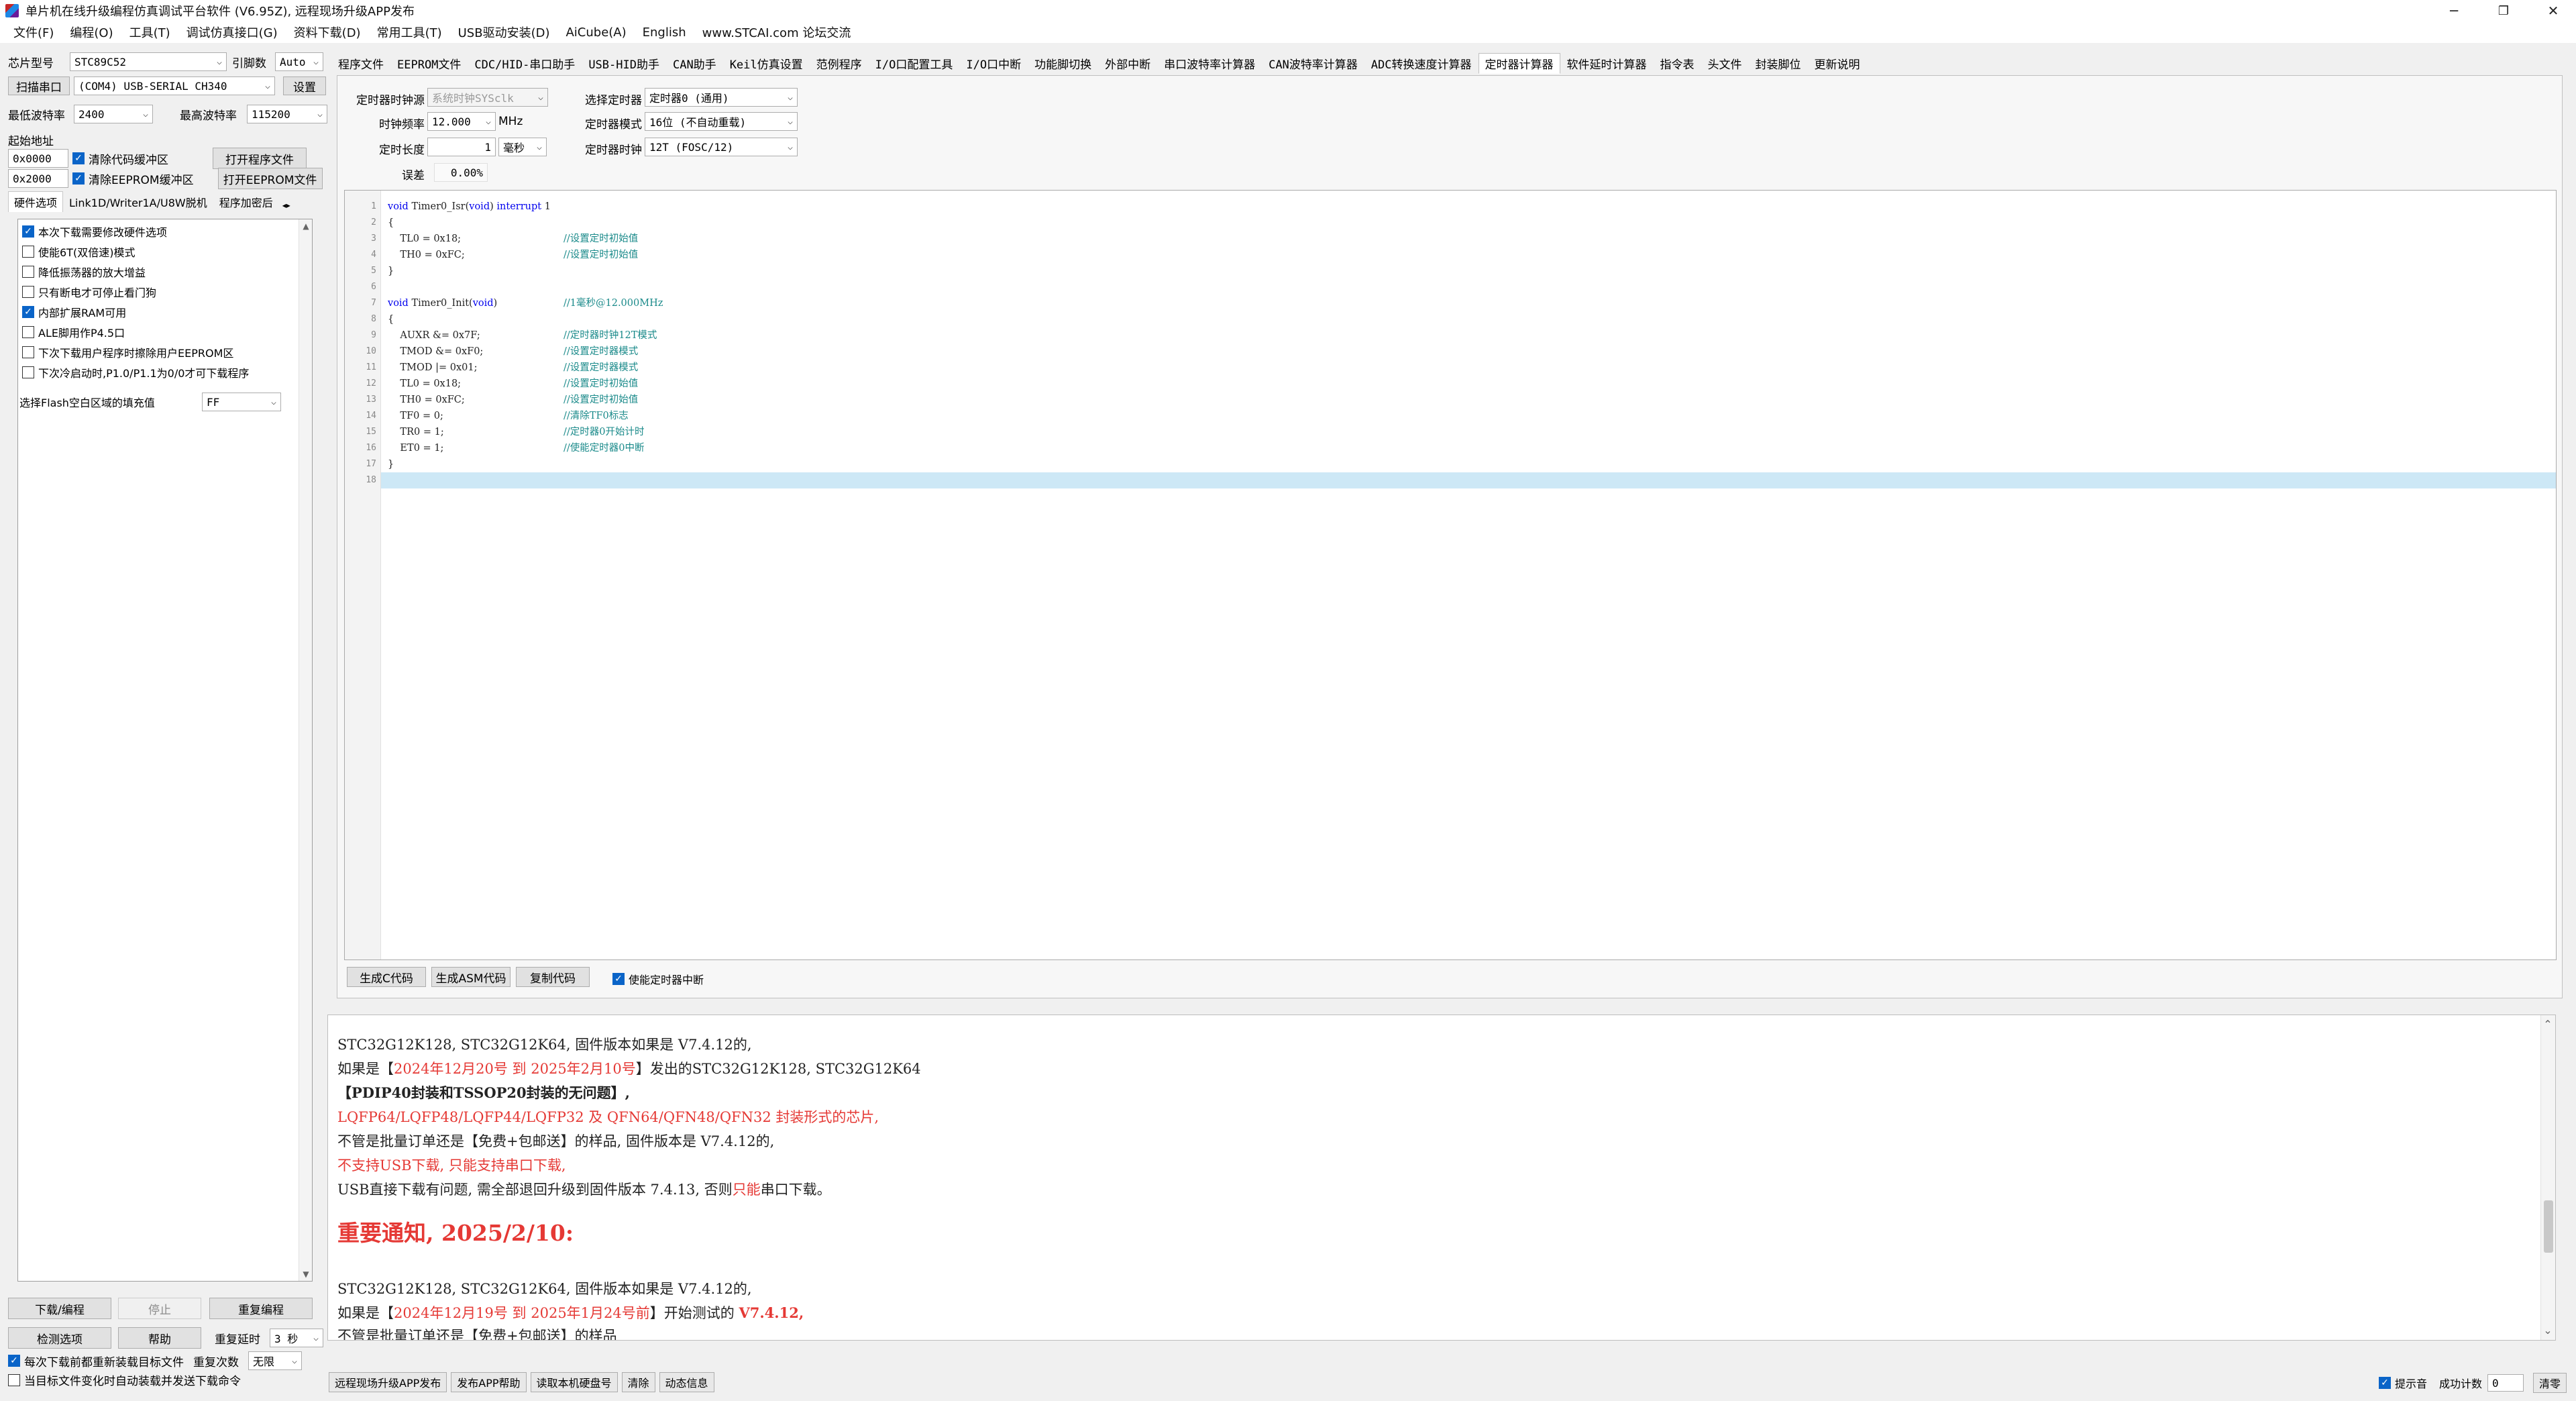  What do you see at coordinates (78, 178) in the screenshot?
I see `clear-eeprom-checkbox` at bounding box center [78, 178].